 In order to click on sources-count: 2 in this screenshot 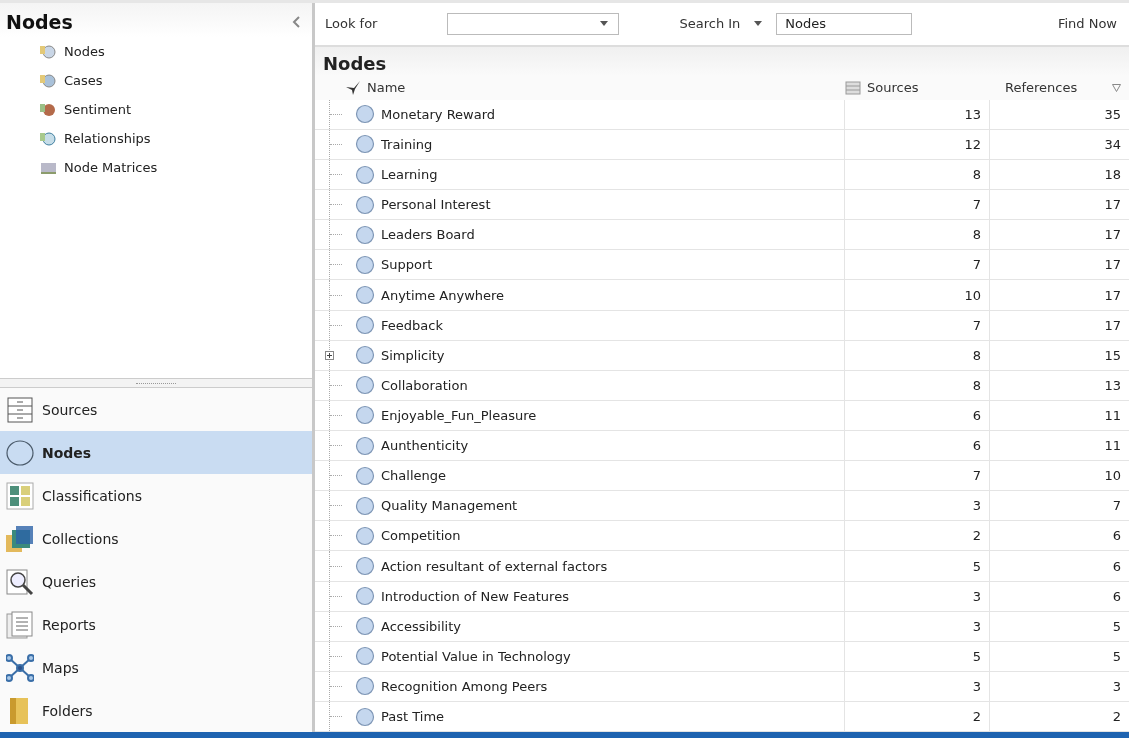, I will do `click(976, 717)`.